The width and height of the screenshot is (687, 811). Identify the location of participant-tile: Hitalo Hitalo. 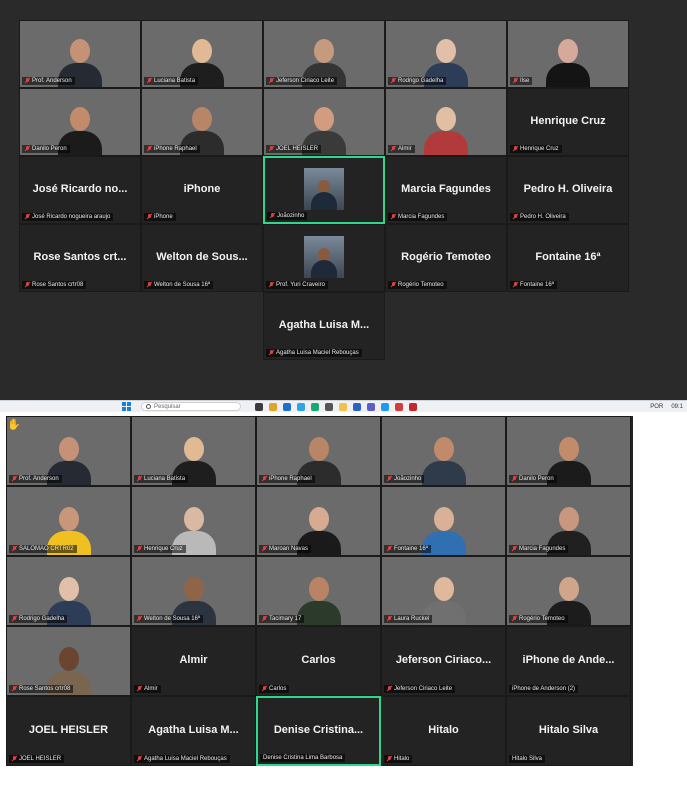
(443, 731).